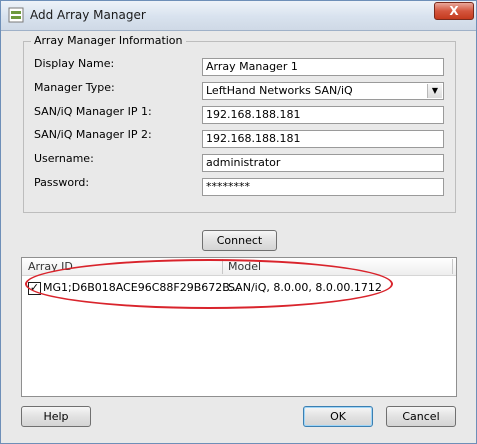 This screenshot has width=477, height=444. I want to click on column-header-array-id: Array ID, so click(50, 266).